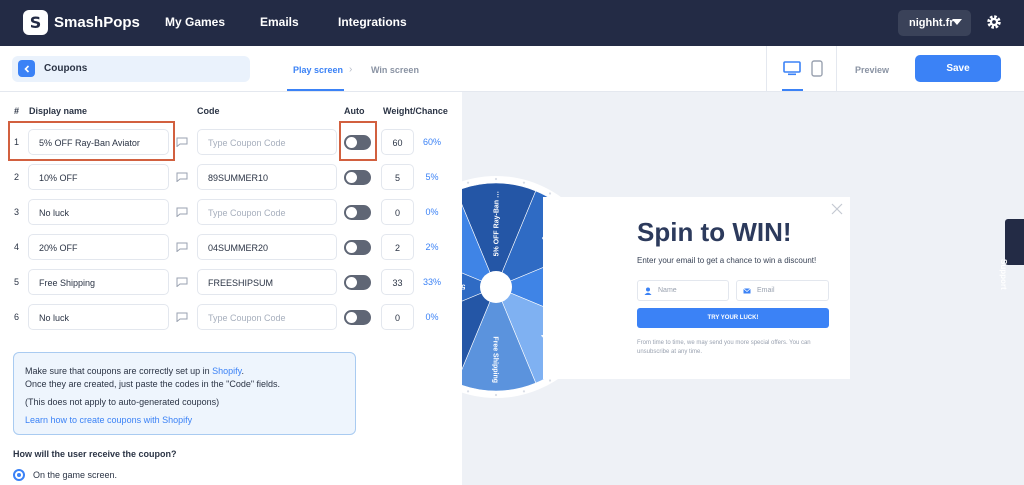  Describe the element at coordinates (495, 359) in the screenshot. I see `wheel-segment-label: Free Shipping` at that location.